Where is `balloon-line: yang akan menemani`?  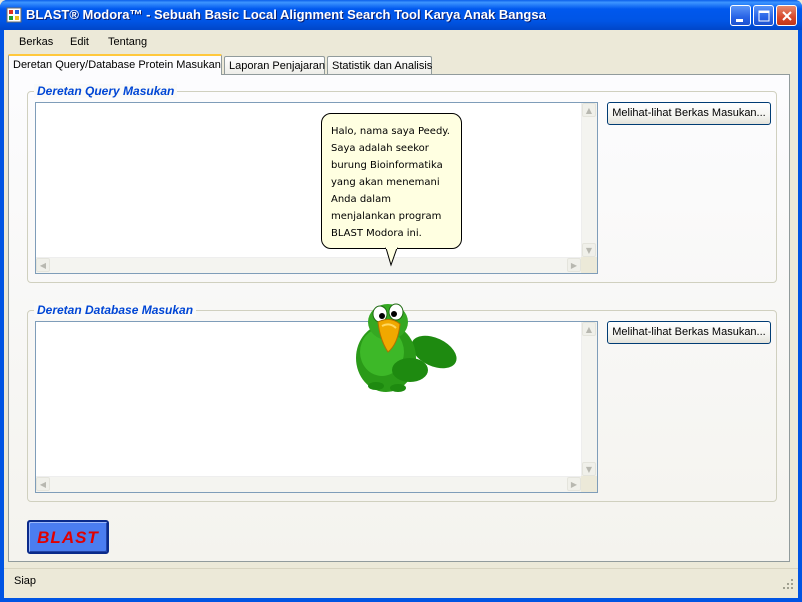 balloon-line: yang akan menemani is located at coordinates (385, 182).